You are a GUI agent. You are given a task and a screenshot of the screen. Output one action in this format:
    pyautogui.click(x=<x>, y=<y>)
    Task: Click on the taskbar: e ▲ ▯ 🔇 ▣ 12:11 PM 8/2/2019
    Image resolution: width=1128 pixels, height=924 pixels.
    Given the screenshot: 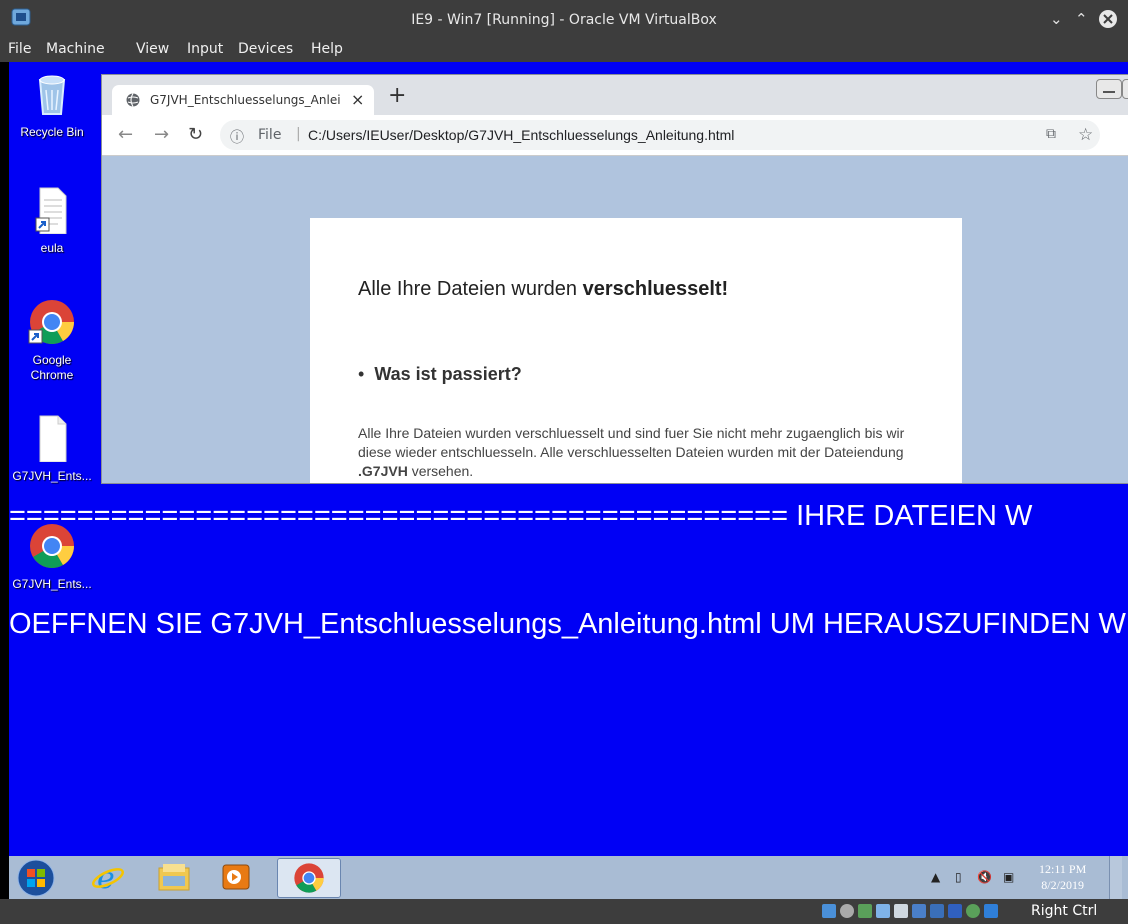 What is the action you would take?
    pyautogui.click(x=568, y=877)
    